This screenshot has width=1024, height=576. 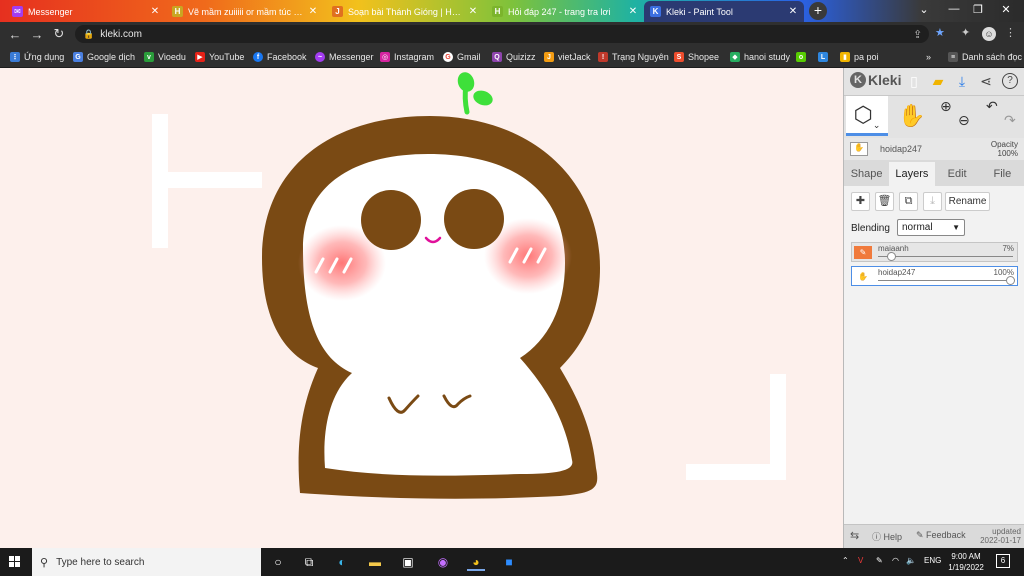 I want to click on redo-icon: ↷, so click(x=1010, y=120).